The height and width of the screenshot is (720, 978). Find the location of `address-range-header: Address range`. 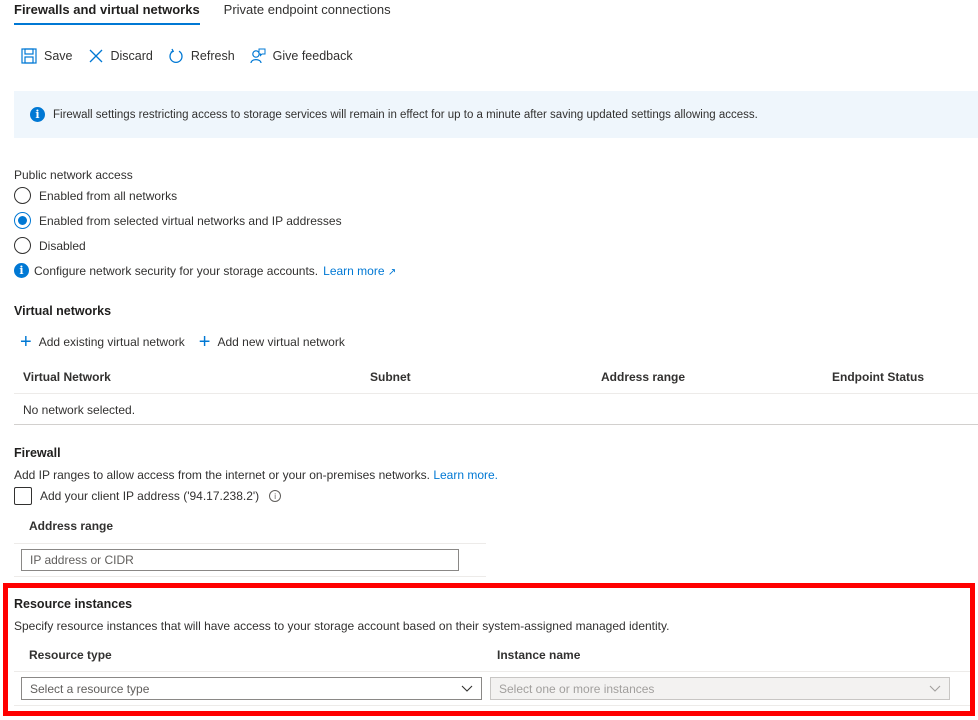

address-range-header: Address range is located at coordinates (71, 526).